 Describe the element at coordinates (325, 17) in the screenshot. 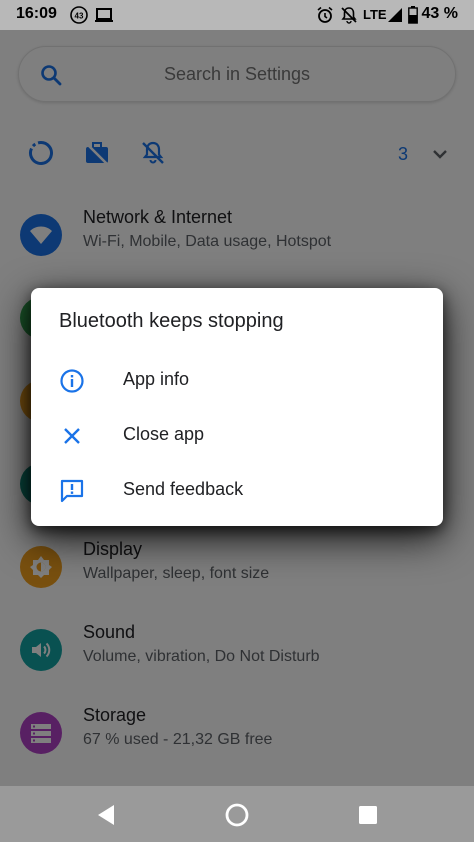

I see `alarm-icon` at that location.